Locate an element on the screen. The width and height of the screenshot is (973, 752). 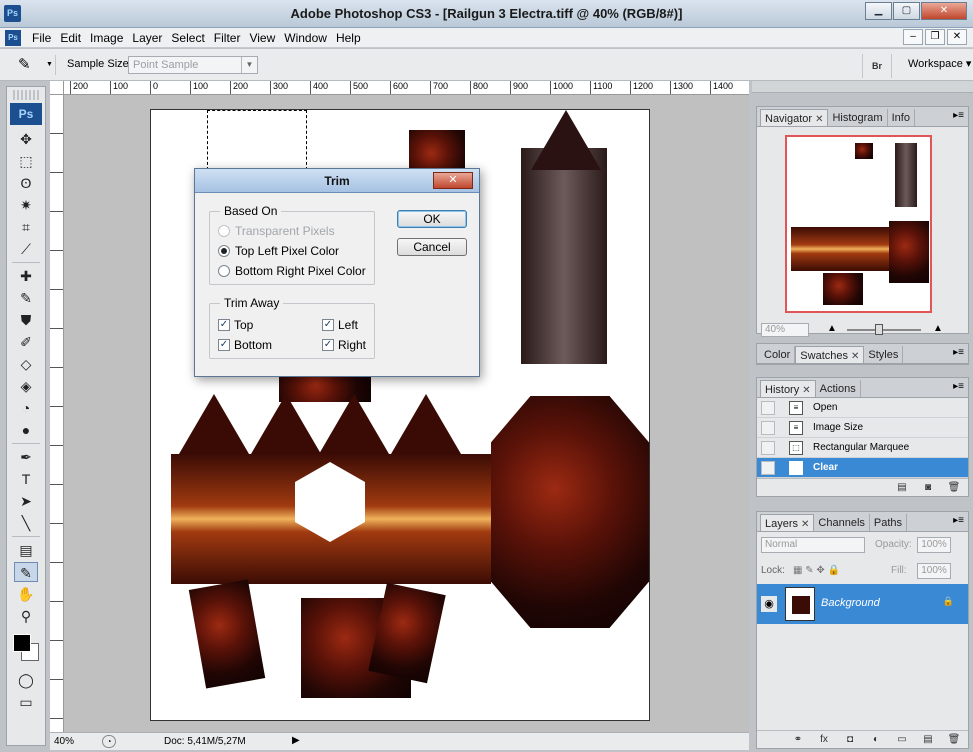
tab-info: Info is located at coordinates (901, 117).